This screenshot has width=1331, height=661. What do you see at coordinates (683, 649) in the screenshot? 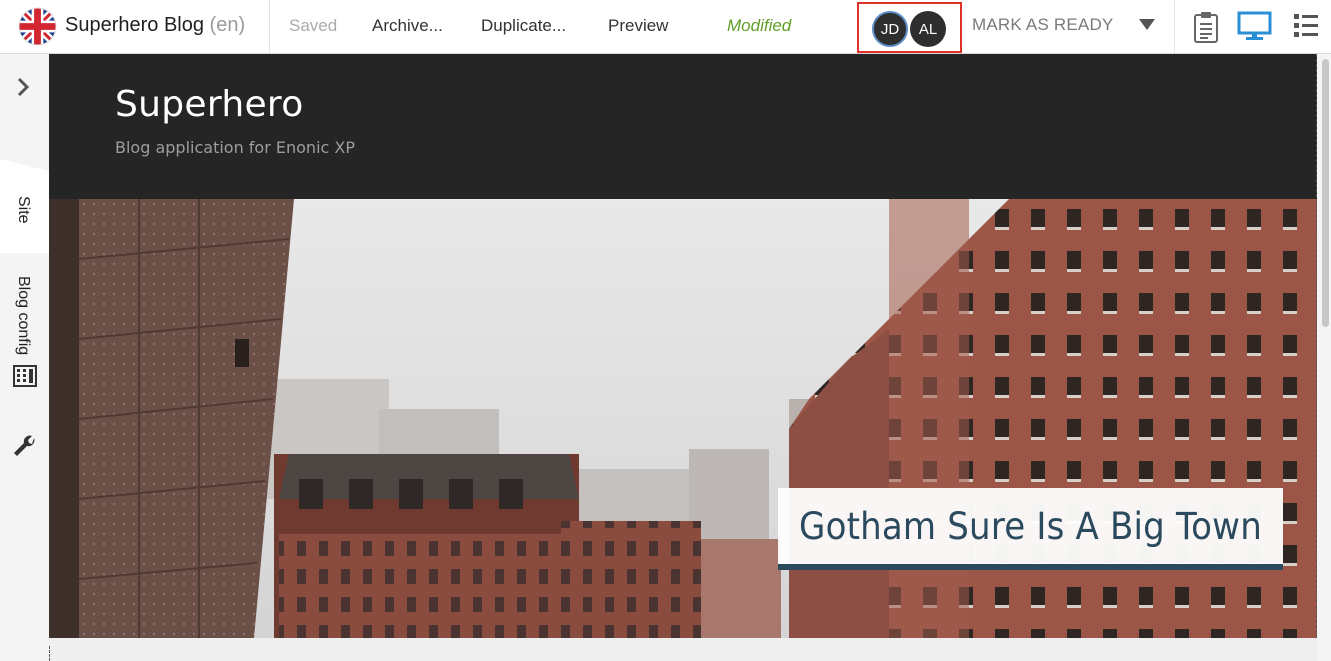
I see `preview-bottom-strip` at bounding box center [683, 649].